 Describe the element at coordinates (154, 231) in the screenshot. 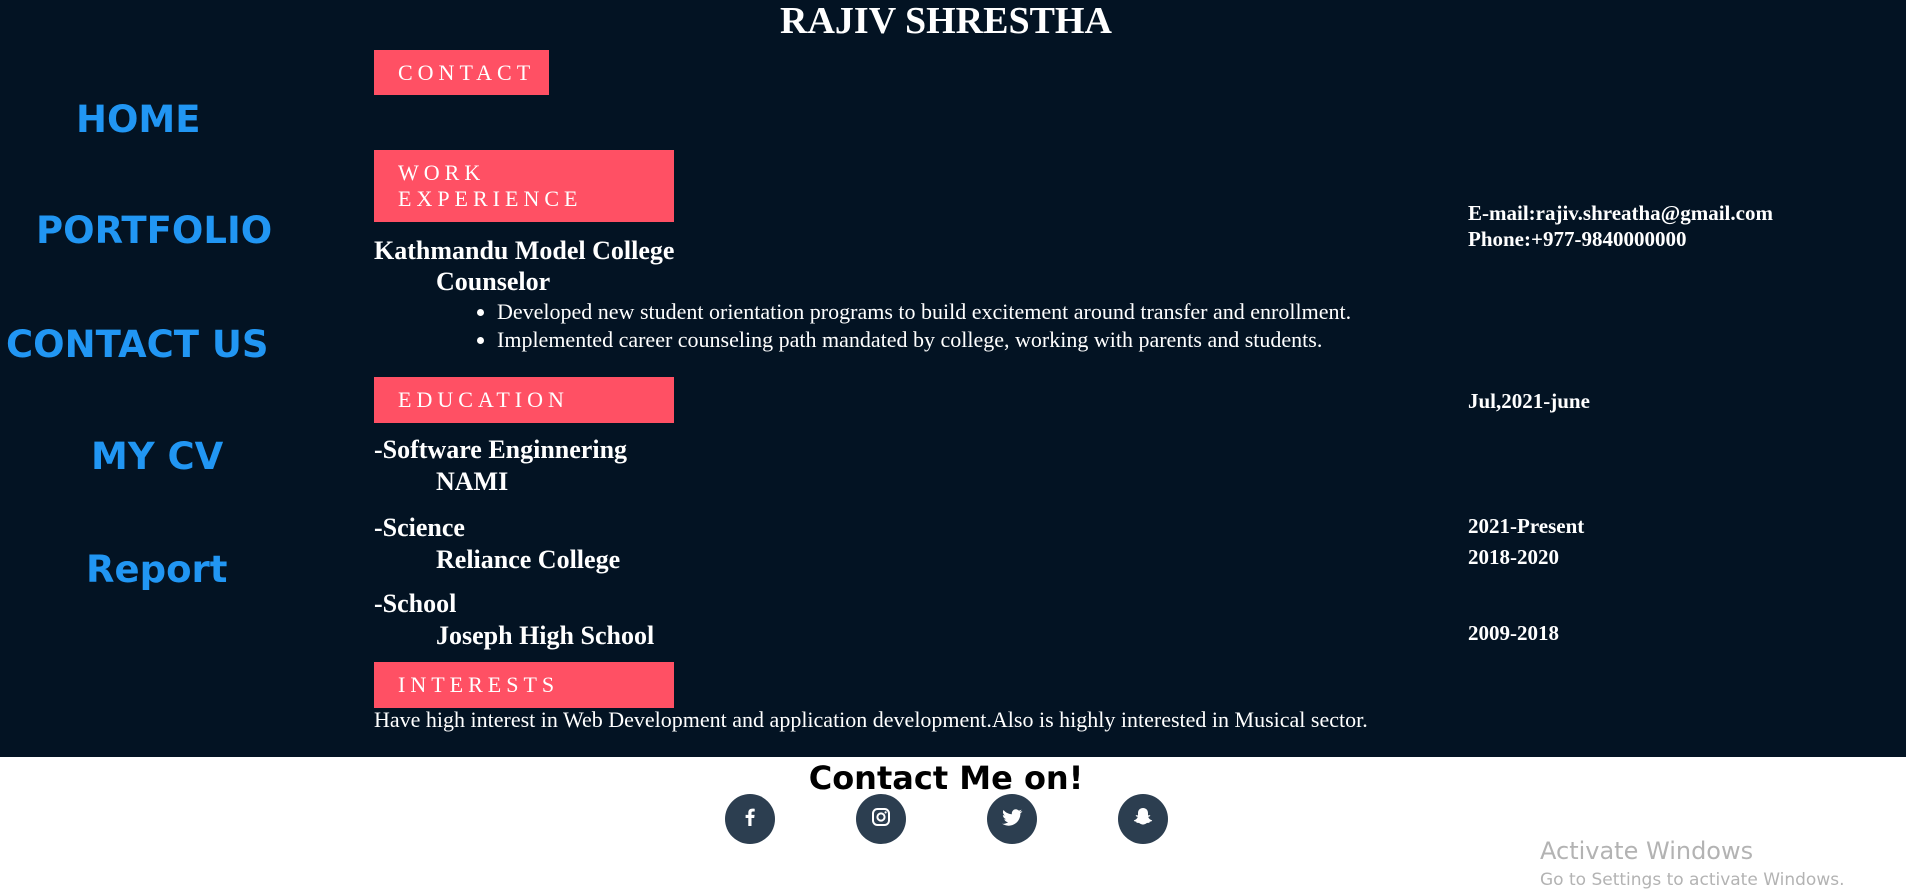

I see `nav-portfolio-link: PORTFOLIO` at that location.